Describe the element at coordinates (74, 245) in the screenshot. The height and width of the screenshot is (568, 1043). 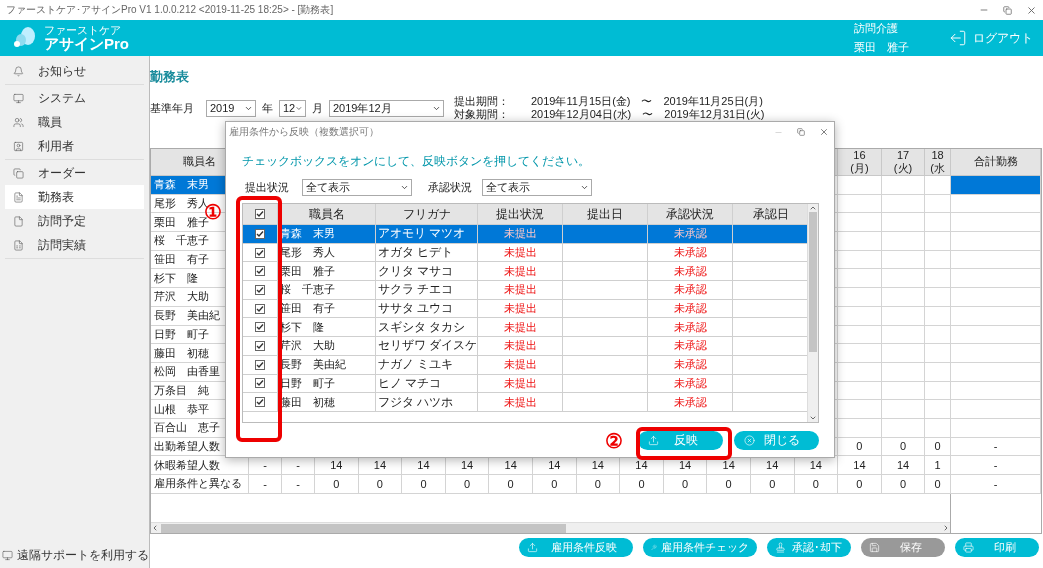
I see `sidebar-item: 訪問実績` at that location.